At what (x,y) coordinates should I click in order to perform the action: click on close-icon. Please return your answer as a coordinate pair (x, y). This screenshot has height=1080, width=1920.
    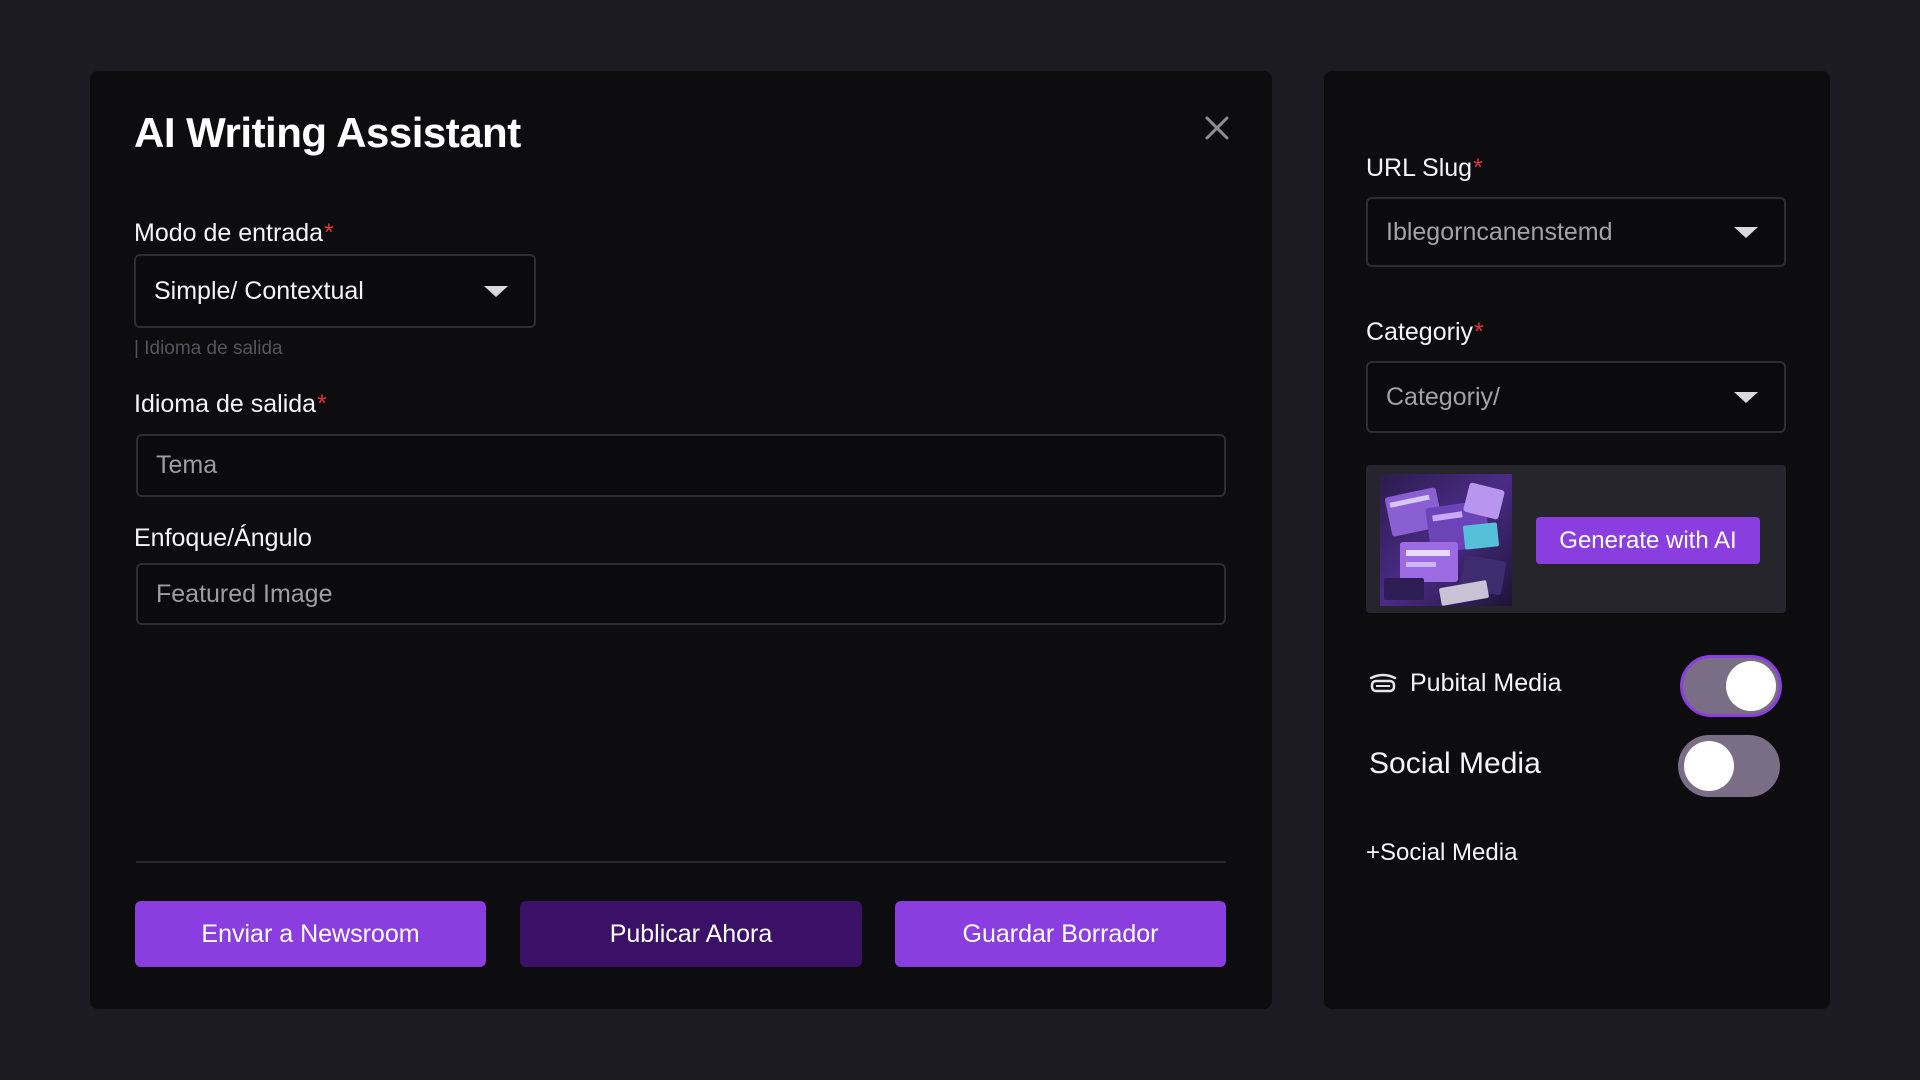
    Looking at the image, I should click on (1217, 128).